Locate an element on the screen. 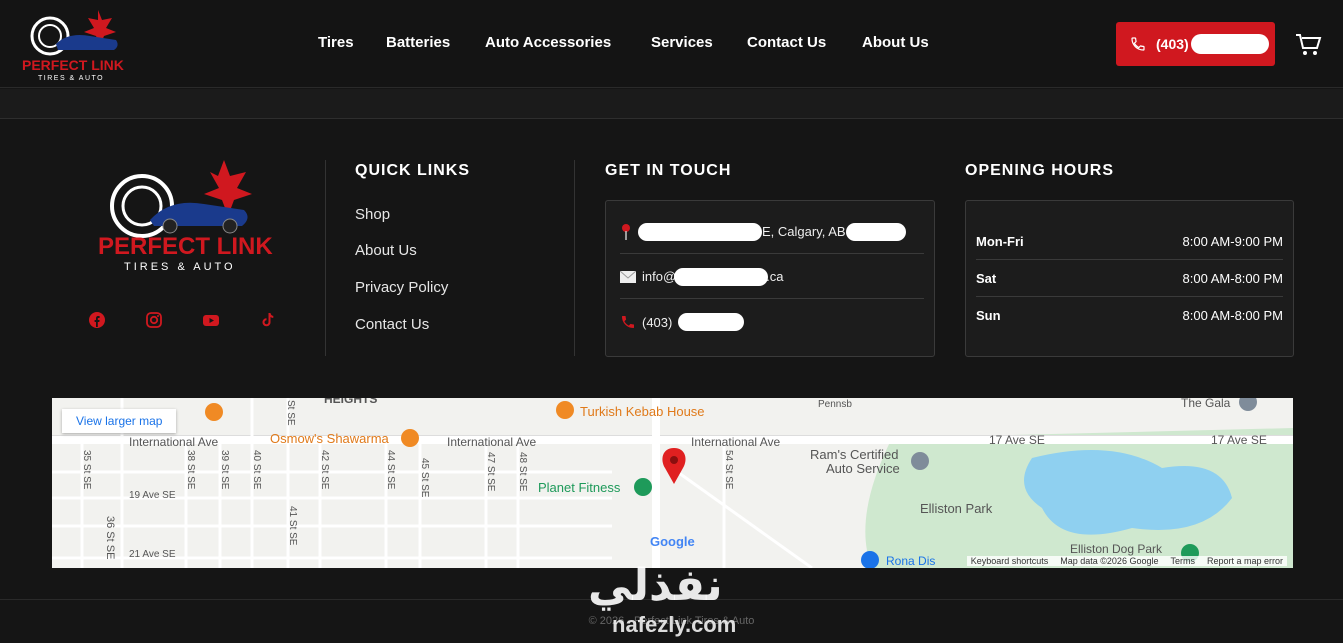 The width and height of the screenshot is (1343, 643). logo: PERFECT LINK TIRES & AUTO is located at coordinates (79, 45).